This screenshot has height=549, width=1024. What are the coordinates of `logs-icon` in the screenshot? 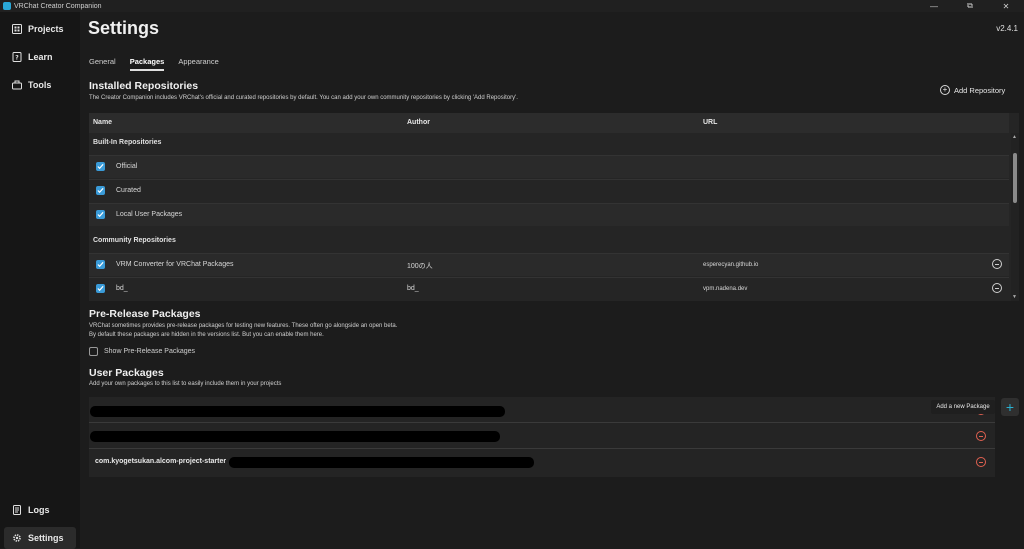 It's located at (17, 510).